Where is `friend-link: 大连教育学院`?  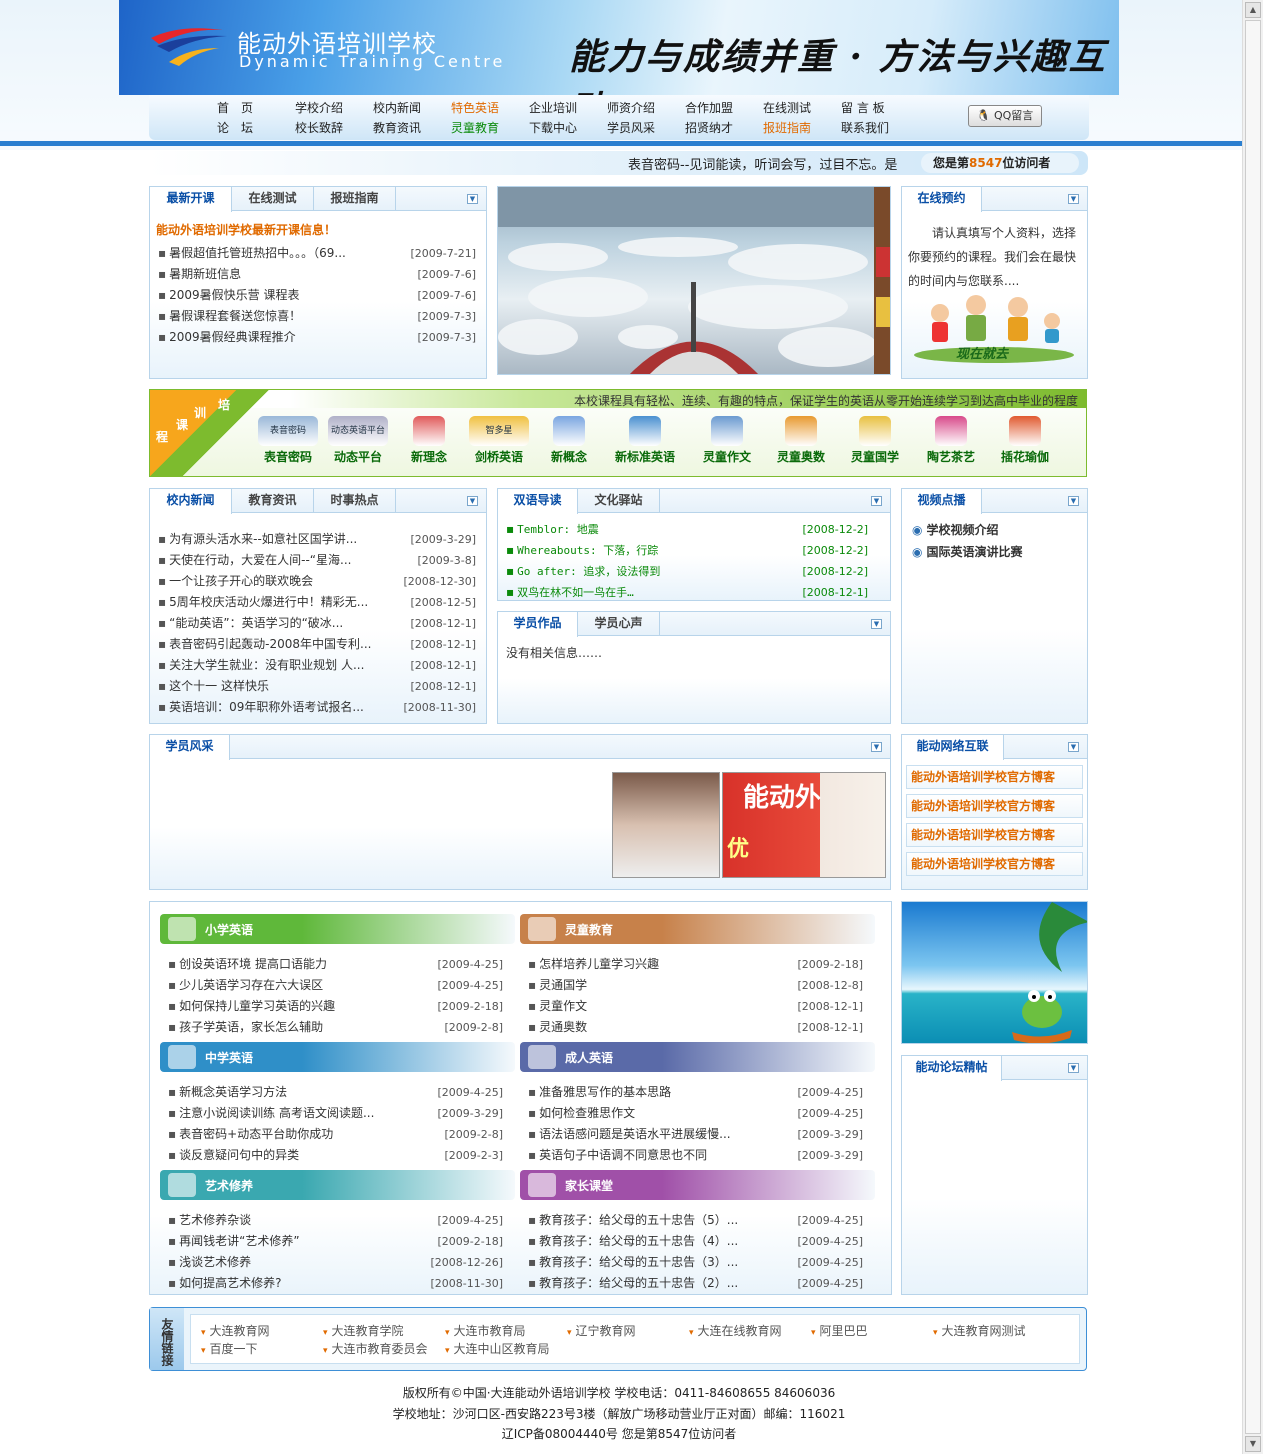
friend-link: 大连教育学院 is located at coordinates (363, 1330).